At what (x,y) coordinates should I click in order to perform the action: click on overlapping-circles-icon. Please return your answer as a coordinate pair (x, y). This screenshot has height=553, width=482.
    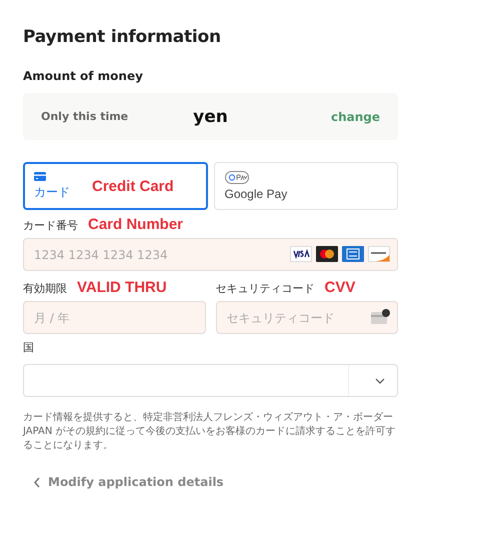
    Looking at the image, I should click on (327, 254).